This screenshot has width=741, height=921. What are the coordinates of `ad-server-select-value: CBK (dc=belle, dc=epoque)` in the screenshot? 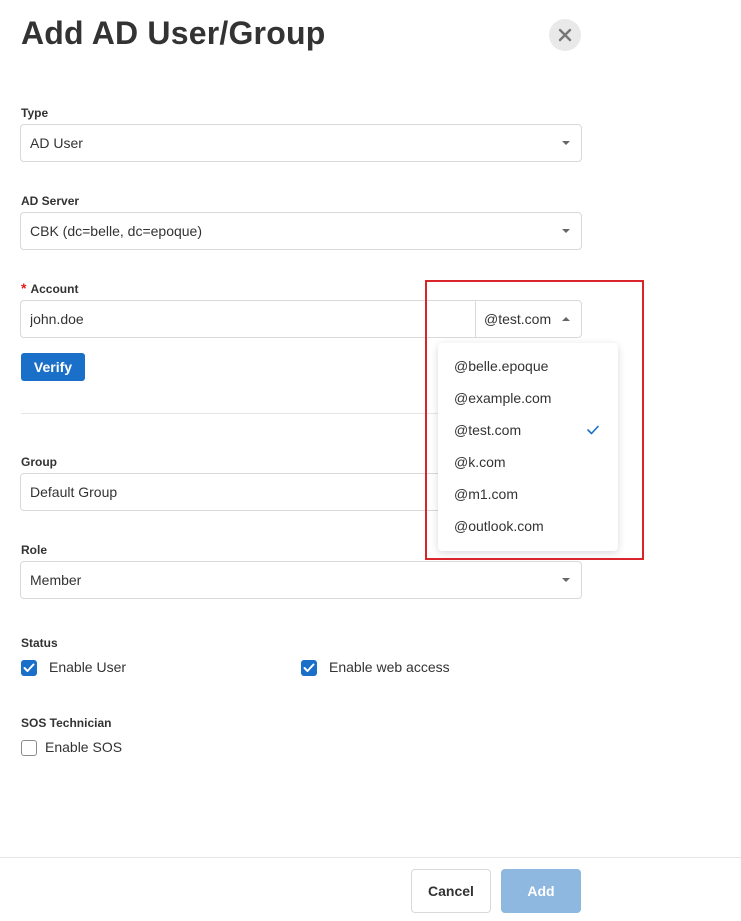 It's located at (116, 231).